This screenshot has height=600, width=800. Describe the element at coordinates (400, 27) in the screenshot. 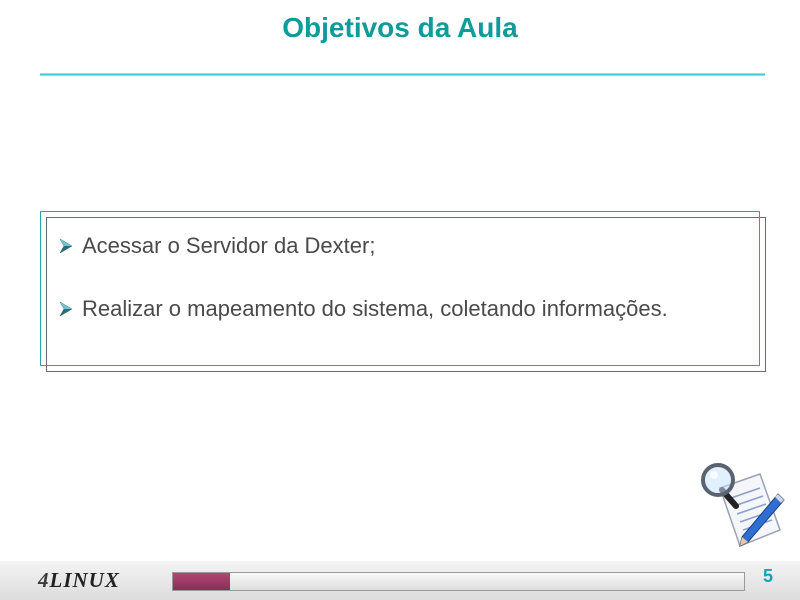

I see `slide-title: Objetivos da Aula` at that location.